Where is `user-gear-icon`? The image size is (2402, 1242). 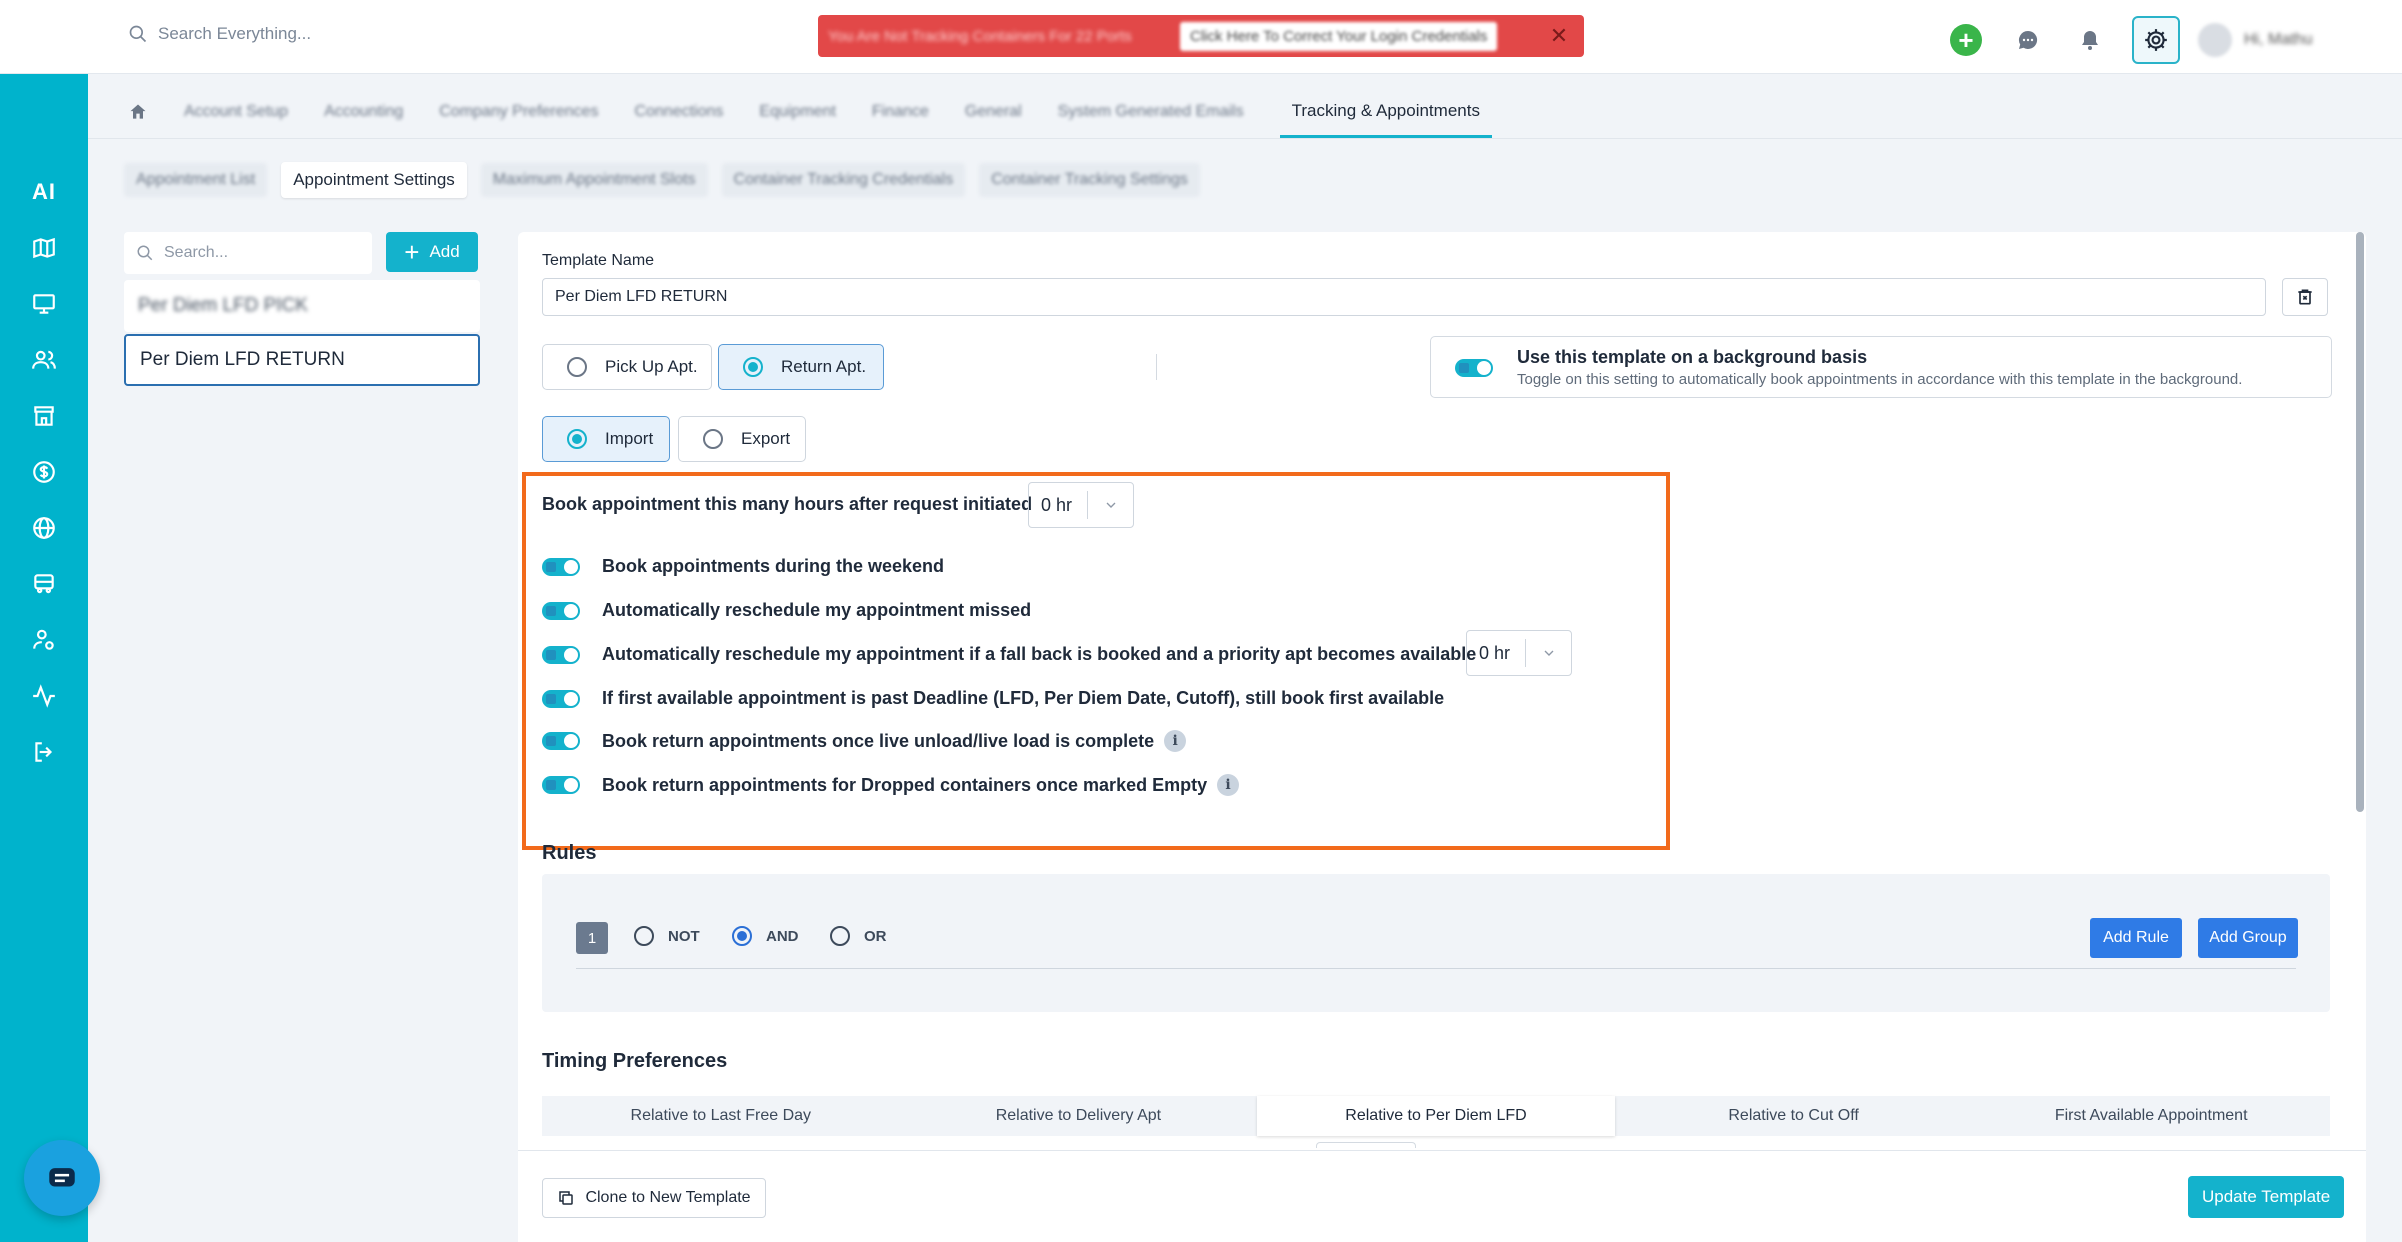
user-gear-icon is located at coordinates (43, 639).